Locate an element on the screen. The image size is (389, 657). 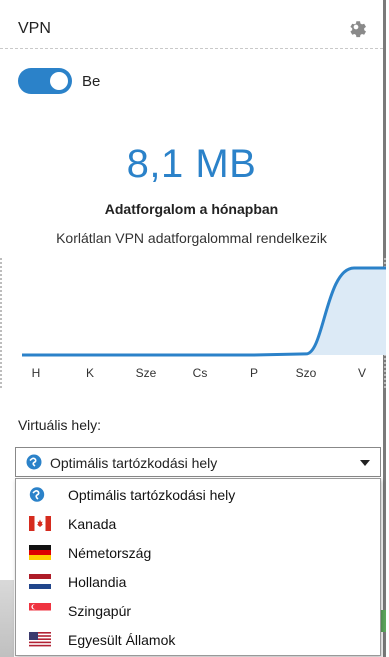
option-label: Kanada is located at coordinates (92, 524).